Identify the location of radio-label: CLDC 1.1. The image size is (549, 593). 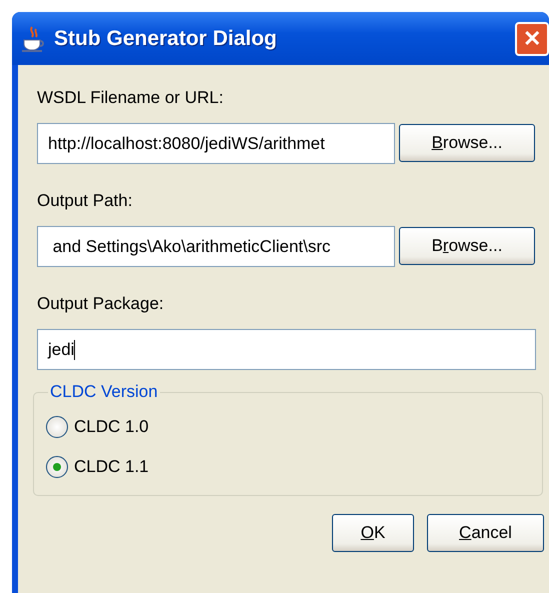
(111, 467).